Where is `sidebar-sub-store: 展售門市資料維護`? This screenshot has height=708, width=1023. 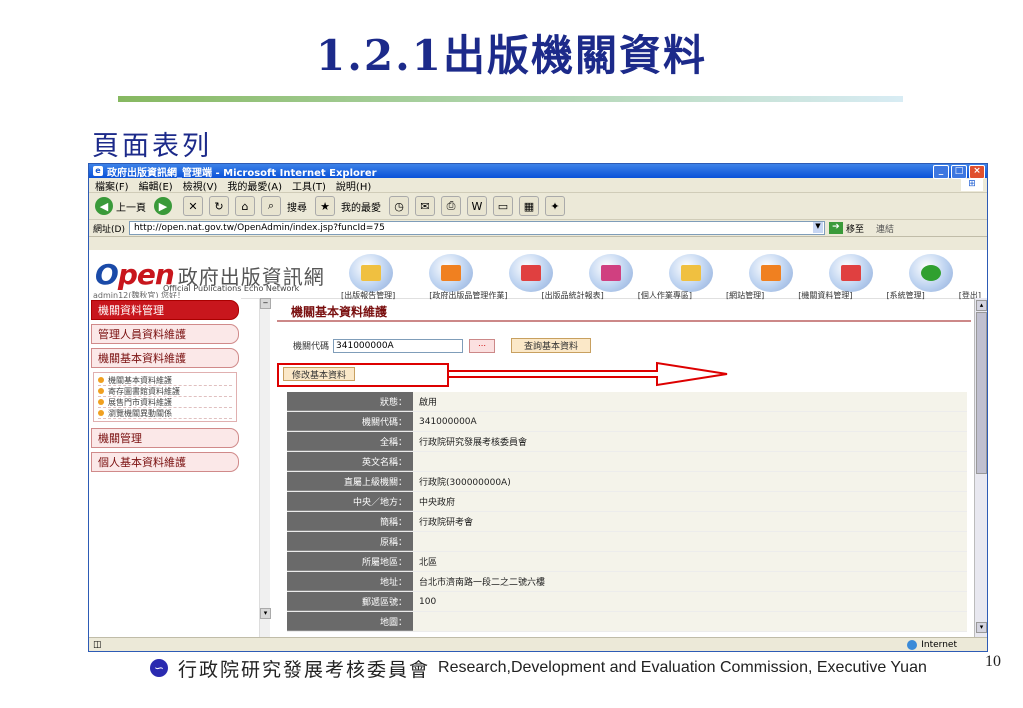 sidebar-sub-store: 展售門市資料維護 is located at coordinates (165, 402).